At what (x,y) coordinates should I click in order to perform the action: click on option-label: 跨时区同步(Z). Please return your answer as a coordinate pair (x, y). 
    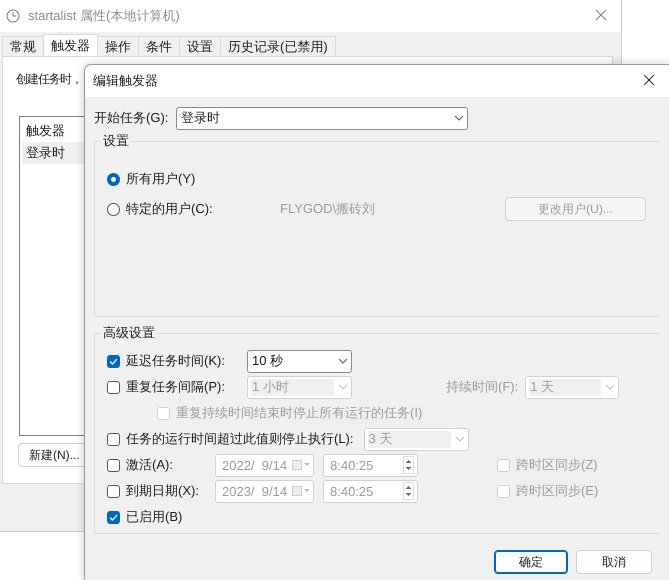
    Looking at the image, I should click on (557, 465).